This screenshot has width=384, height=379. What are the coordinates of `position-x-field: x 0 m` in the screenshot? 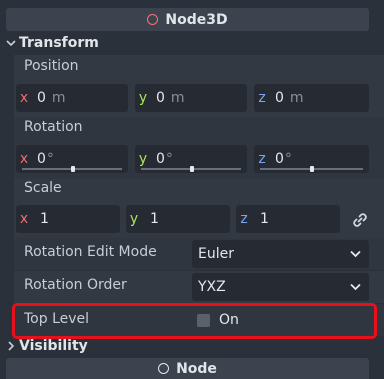 It's located at (72, 98).